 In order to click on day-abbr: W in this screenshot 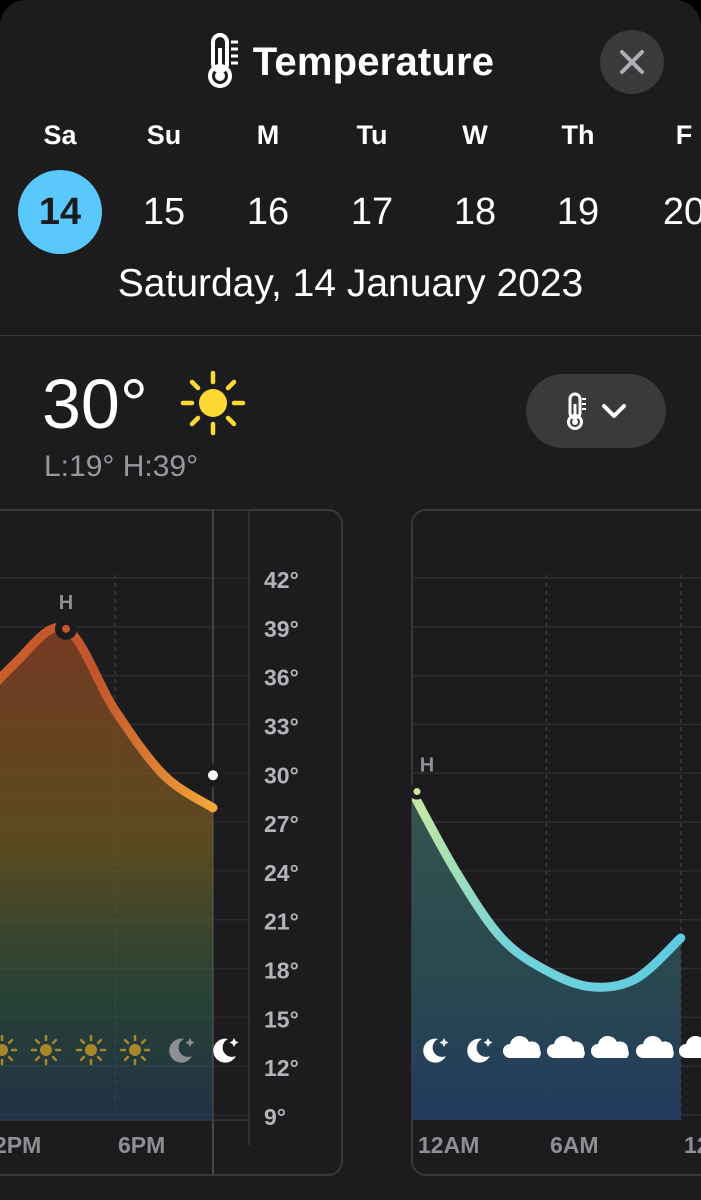, I will do `click(475, 135)`.